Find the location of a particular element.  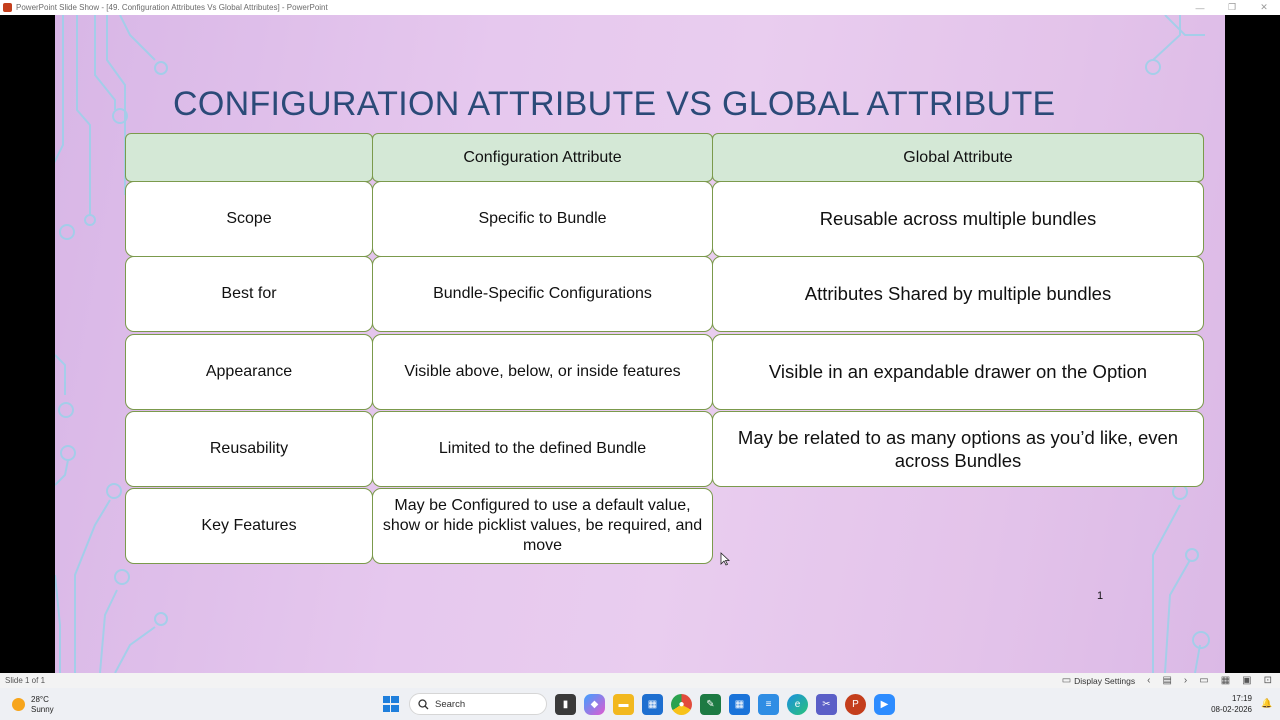

weather-temperature: 28°C is located at coordinates (40, 699).